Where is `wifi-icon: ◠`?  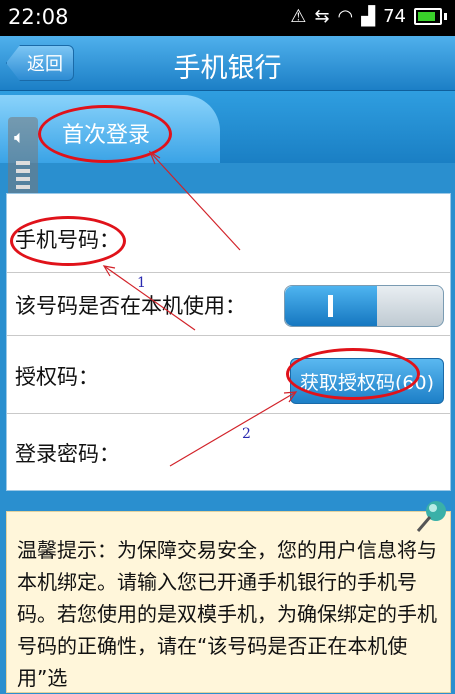
wifi-icon: ◠ is located at coordinates (345, 16).